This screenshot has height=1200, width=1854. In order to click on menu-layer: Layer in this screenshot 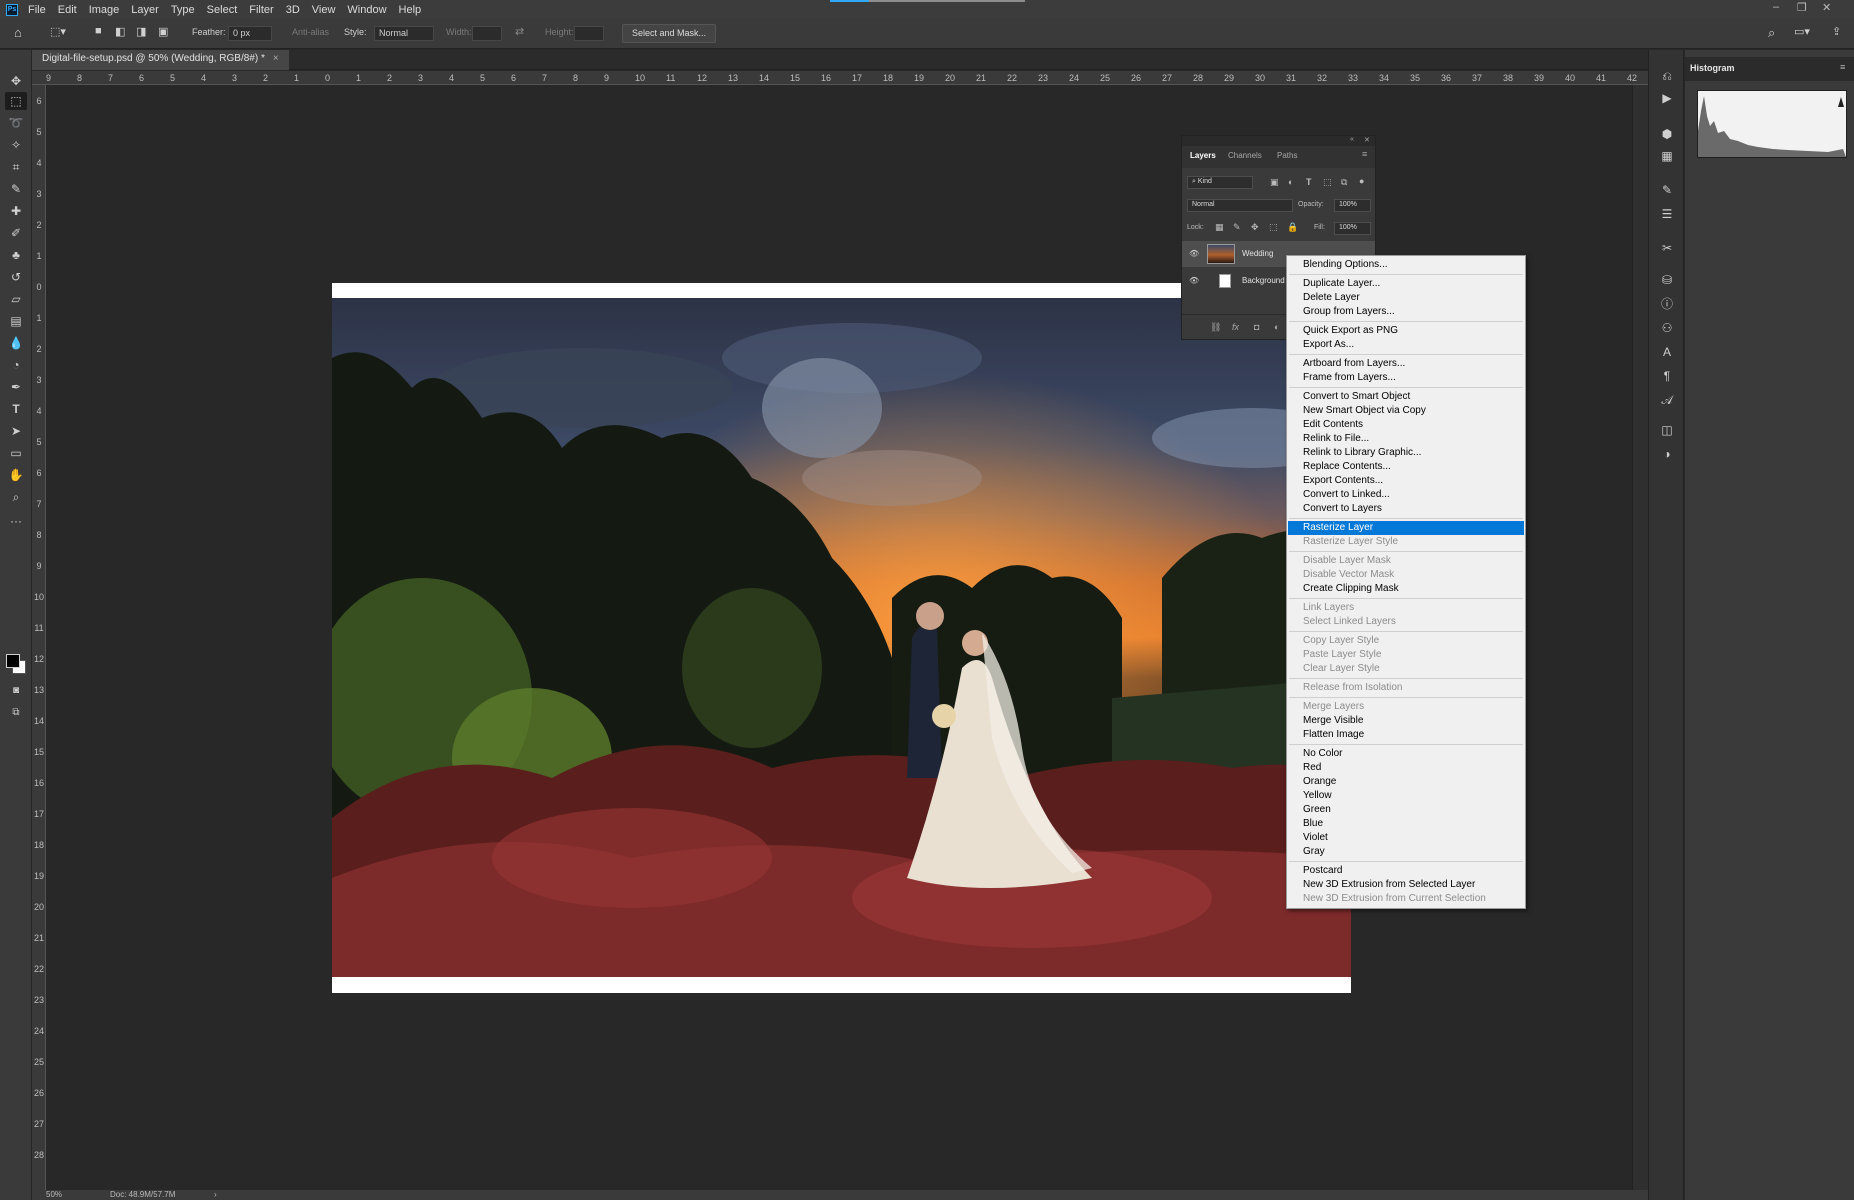, I will do `click(145, 10)`.